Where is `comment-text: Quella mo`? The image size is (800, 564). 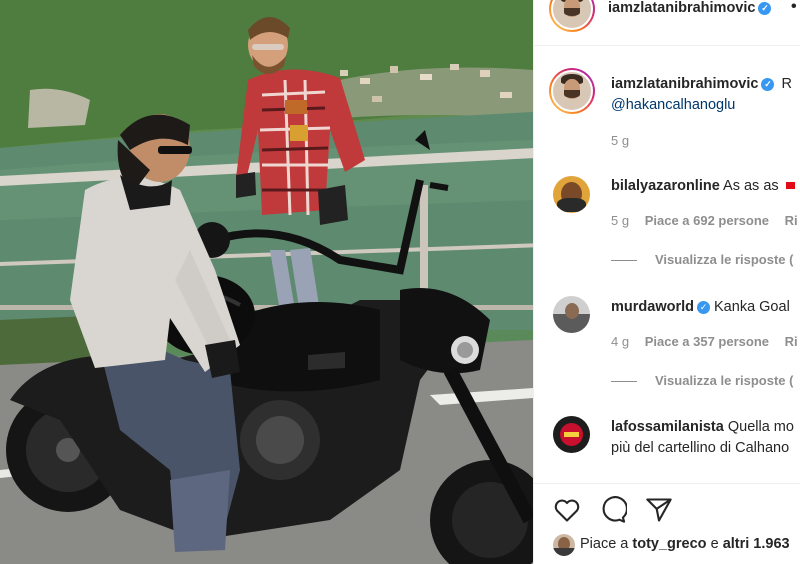
comment-text: Quella mo is located at coordinates (760, 427).